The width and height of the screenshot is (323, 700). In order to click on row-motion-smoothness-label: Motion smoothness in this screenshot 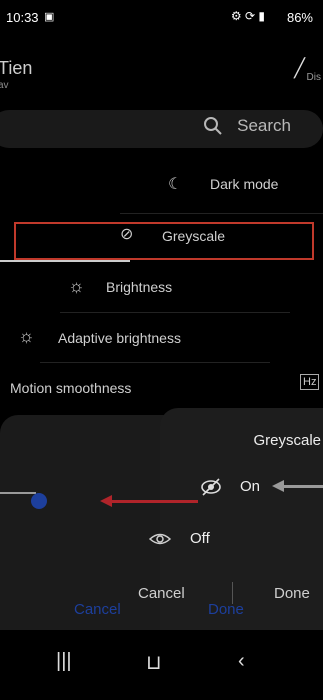, I will do `click(71, 388)`.